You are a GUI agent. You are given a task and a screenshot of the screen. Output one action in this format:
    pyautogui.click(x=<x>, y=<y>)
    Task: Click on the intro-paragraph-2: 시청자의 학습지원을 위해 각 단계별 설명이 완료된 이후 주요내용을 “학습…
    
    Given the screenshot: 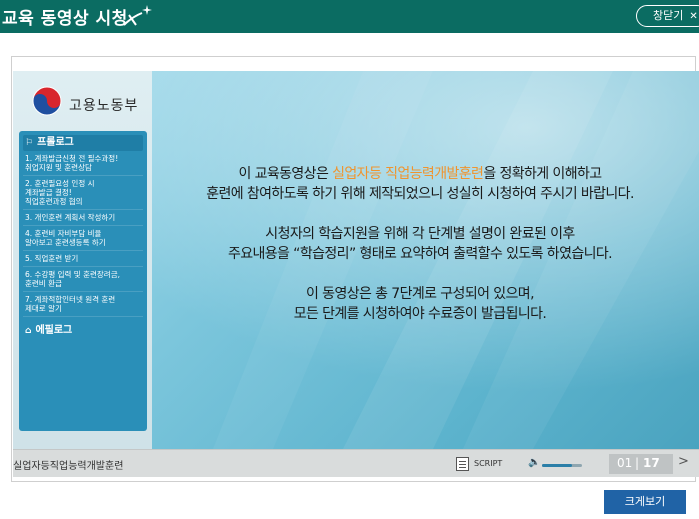 What is the action you would take?
    pyautogui.click(x=420, y=244)
    